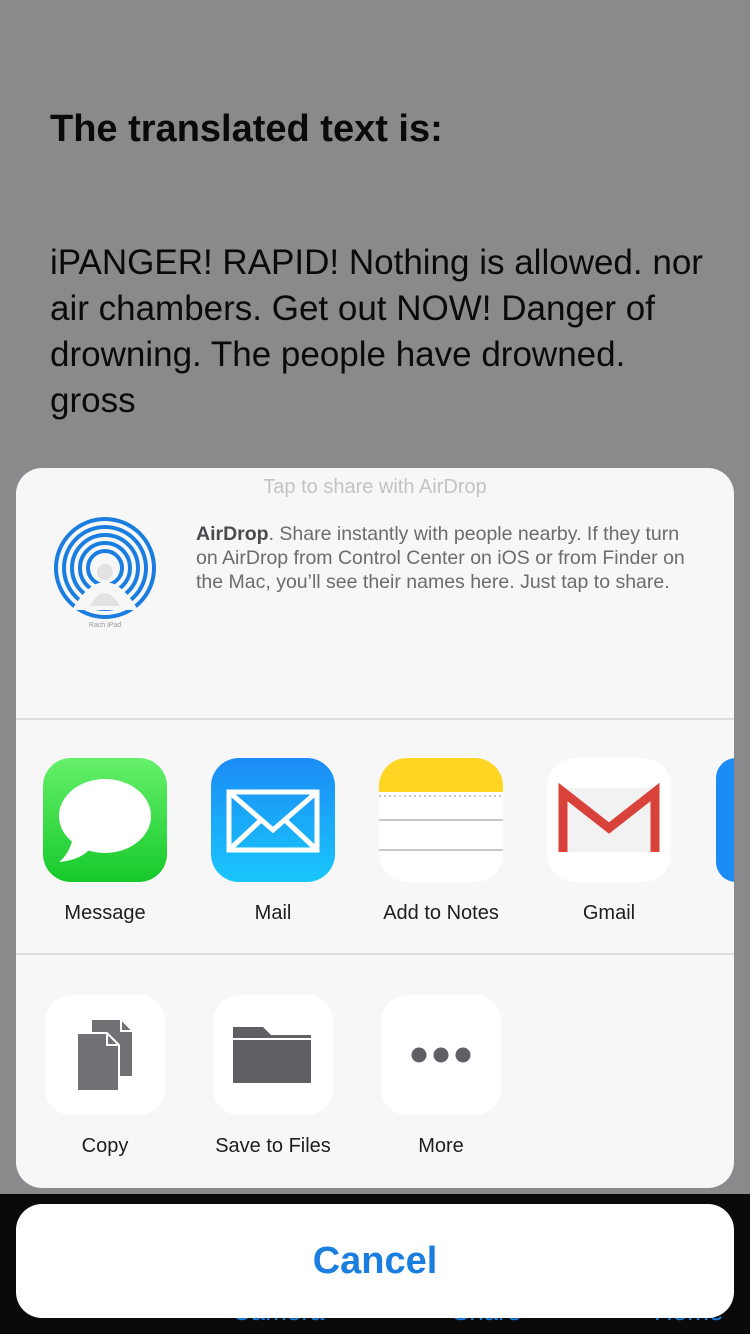  What do you see at coordinates (375, 487) in the screenshot?
I see `airdrop-hint: Tap to share with AirDrop` at bounding box center [375, 487].